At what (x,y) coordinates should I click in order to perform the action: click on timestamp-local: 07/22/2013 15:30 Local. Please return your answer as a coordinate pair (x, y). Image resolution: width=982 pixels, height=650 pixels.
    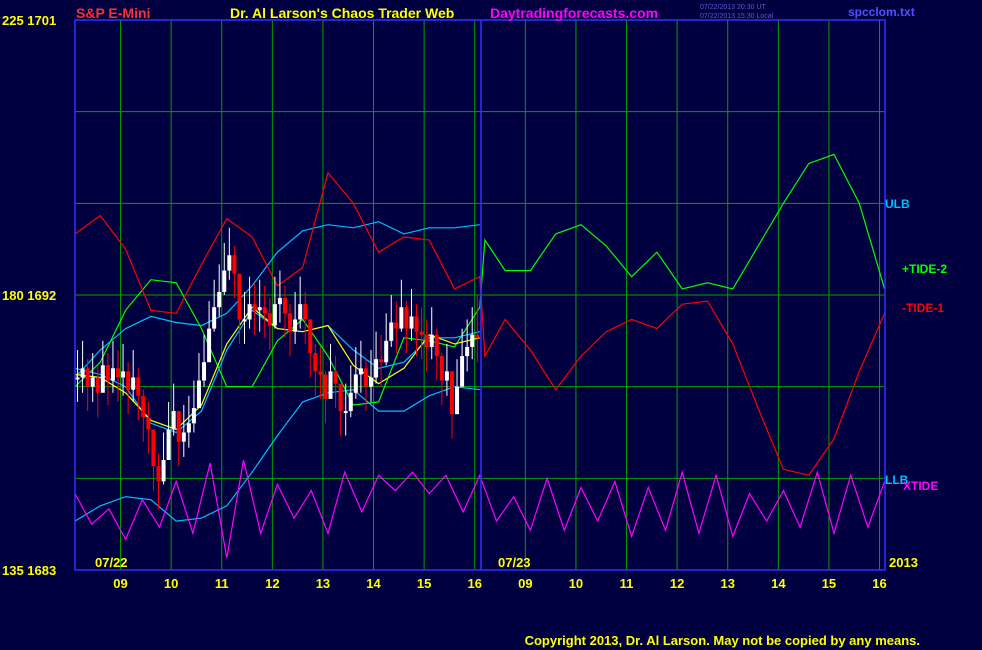
    Looking at the image, I should click on (737, 16).